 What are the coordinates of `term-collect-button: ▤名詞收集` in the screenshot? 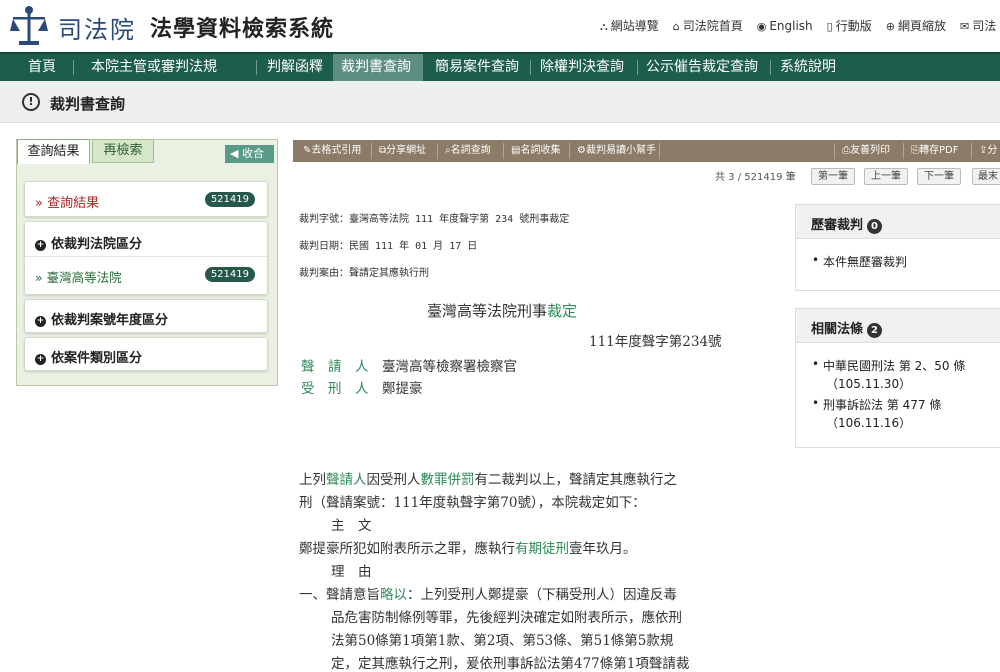 It's located at (535, 151).